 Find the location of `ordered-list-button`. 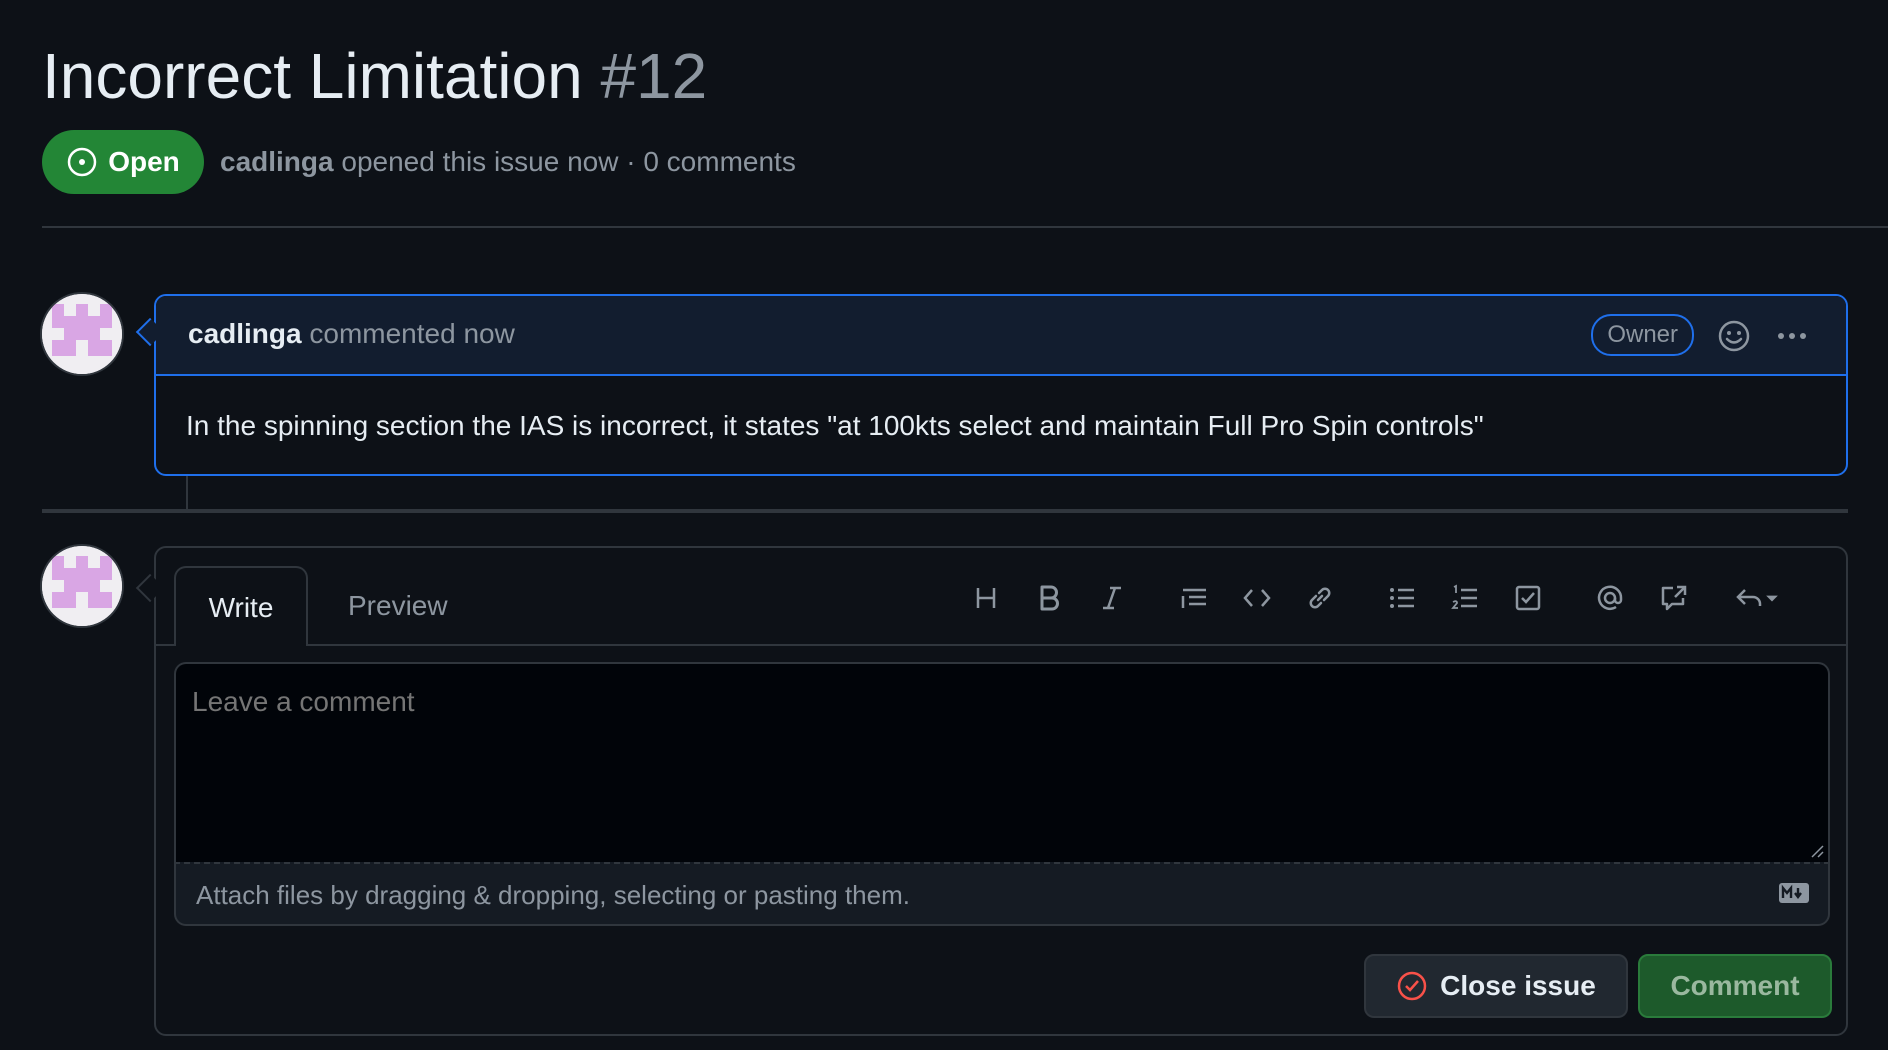

ordered-list-button is located at coordinates (1465, 598).